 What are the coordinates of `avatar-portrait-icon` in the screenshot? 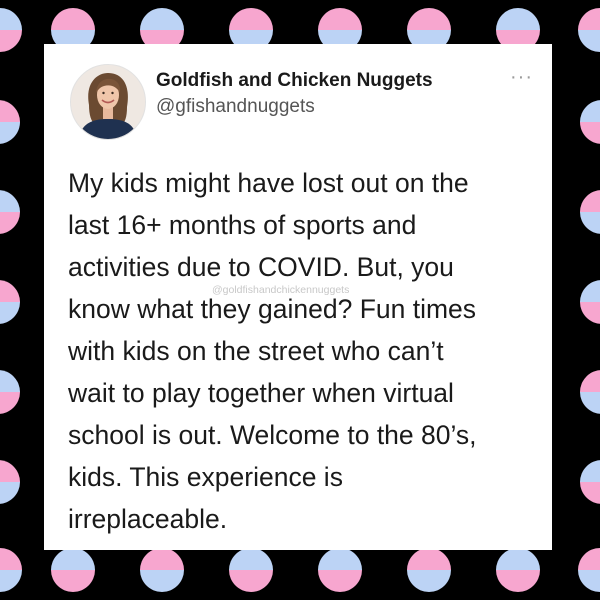 It's located at (108, 102).